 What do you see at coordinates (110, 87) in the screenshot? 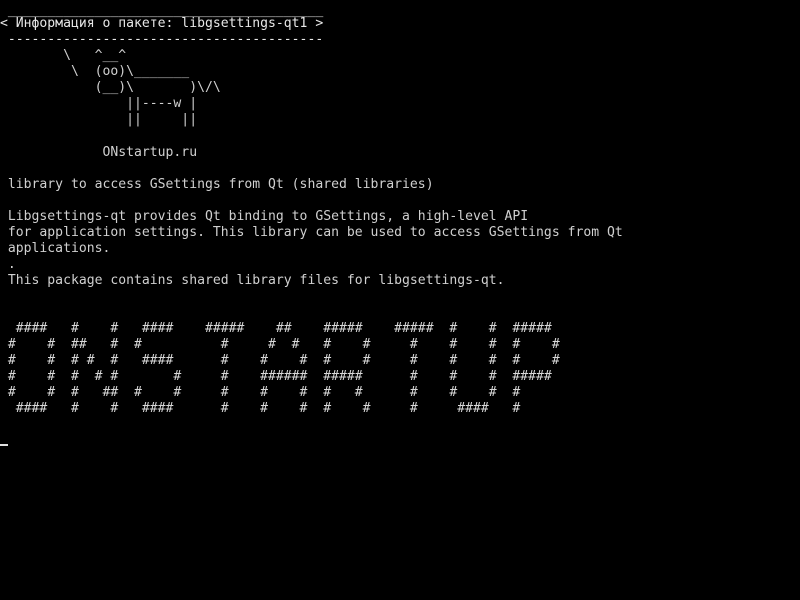
I see `cow-art-line: (__)\ )\/\` at bounding box center [110, 87].